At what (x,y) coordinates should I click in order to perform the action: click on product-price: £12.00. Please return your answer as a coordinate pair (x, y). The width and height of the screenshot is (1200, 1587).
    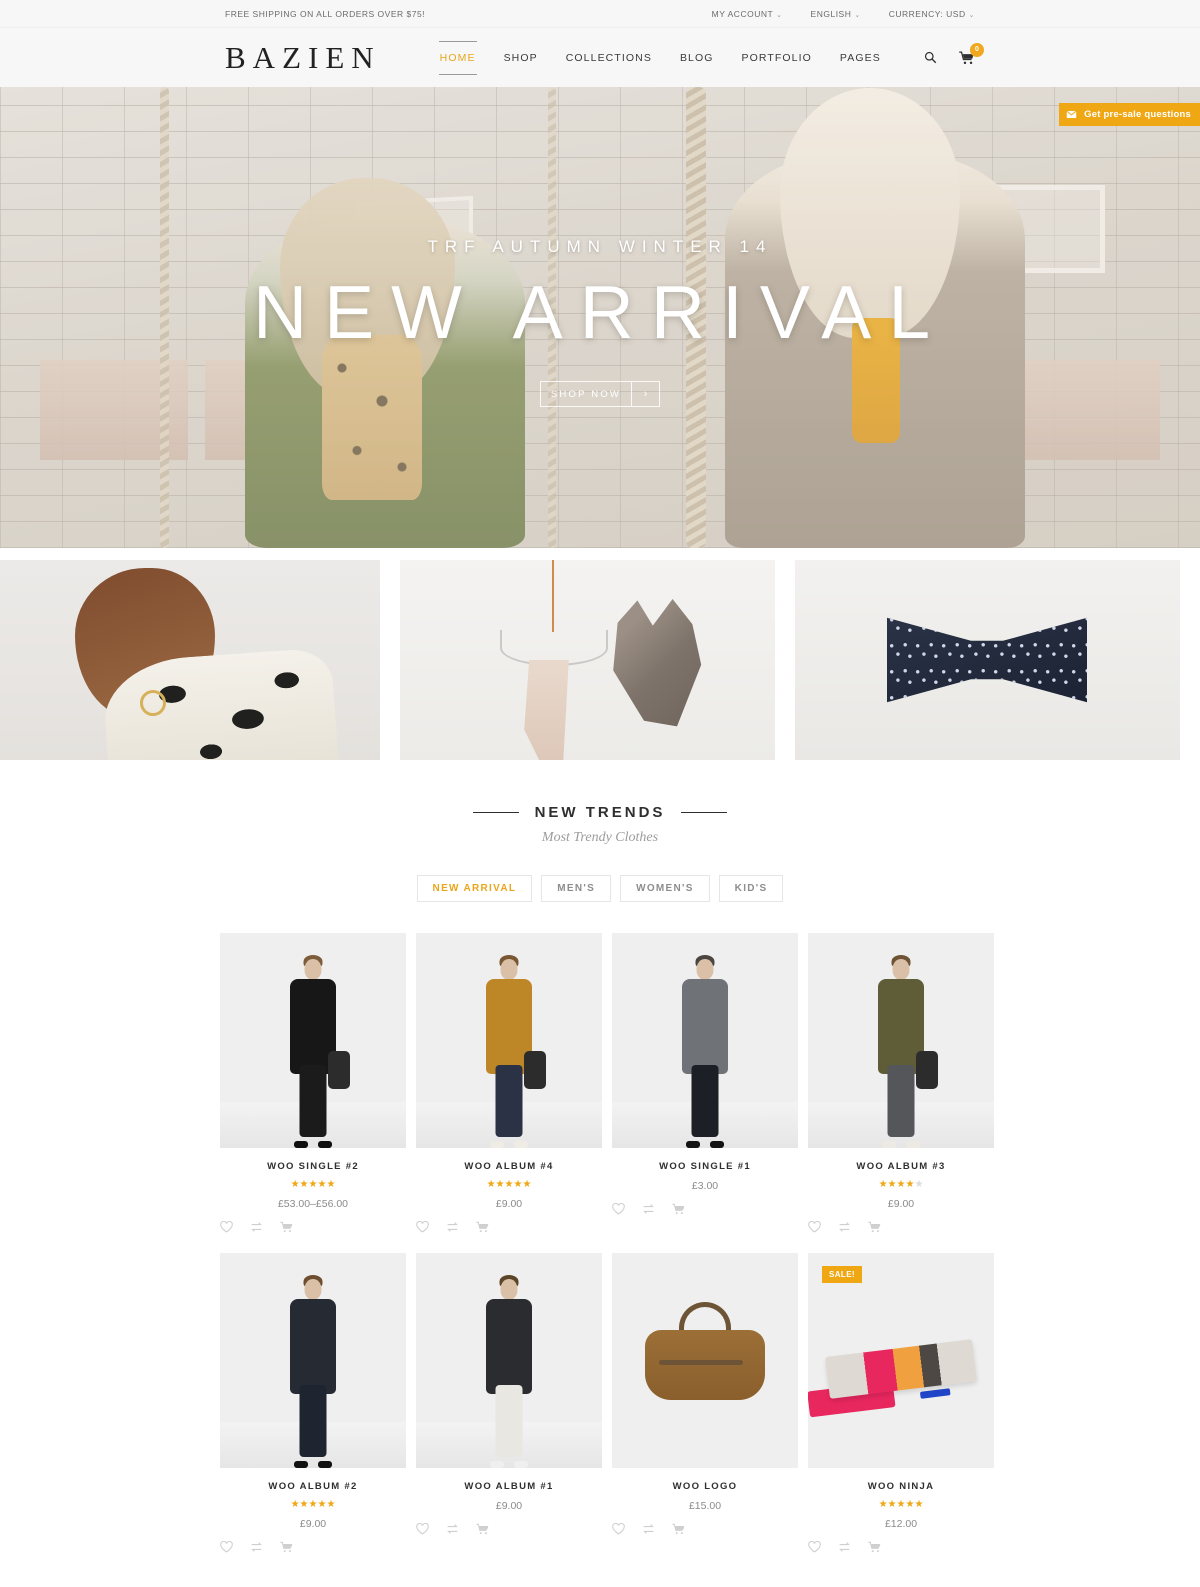
    Looking at the image, I should click on (901, 1524).